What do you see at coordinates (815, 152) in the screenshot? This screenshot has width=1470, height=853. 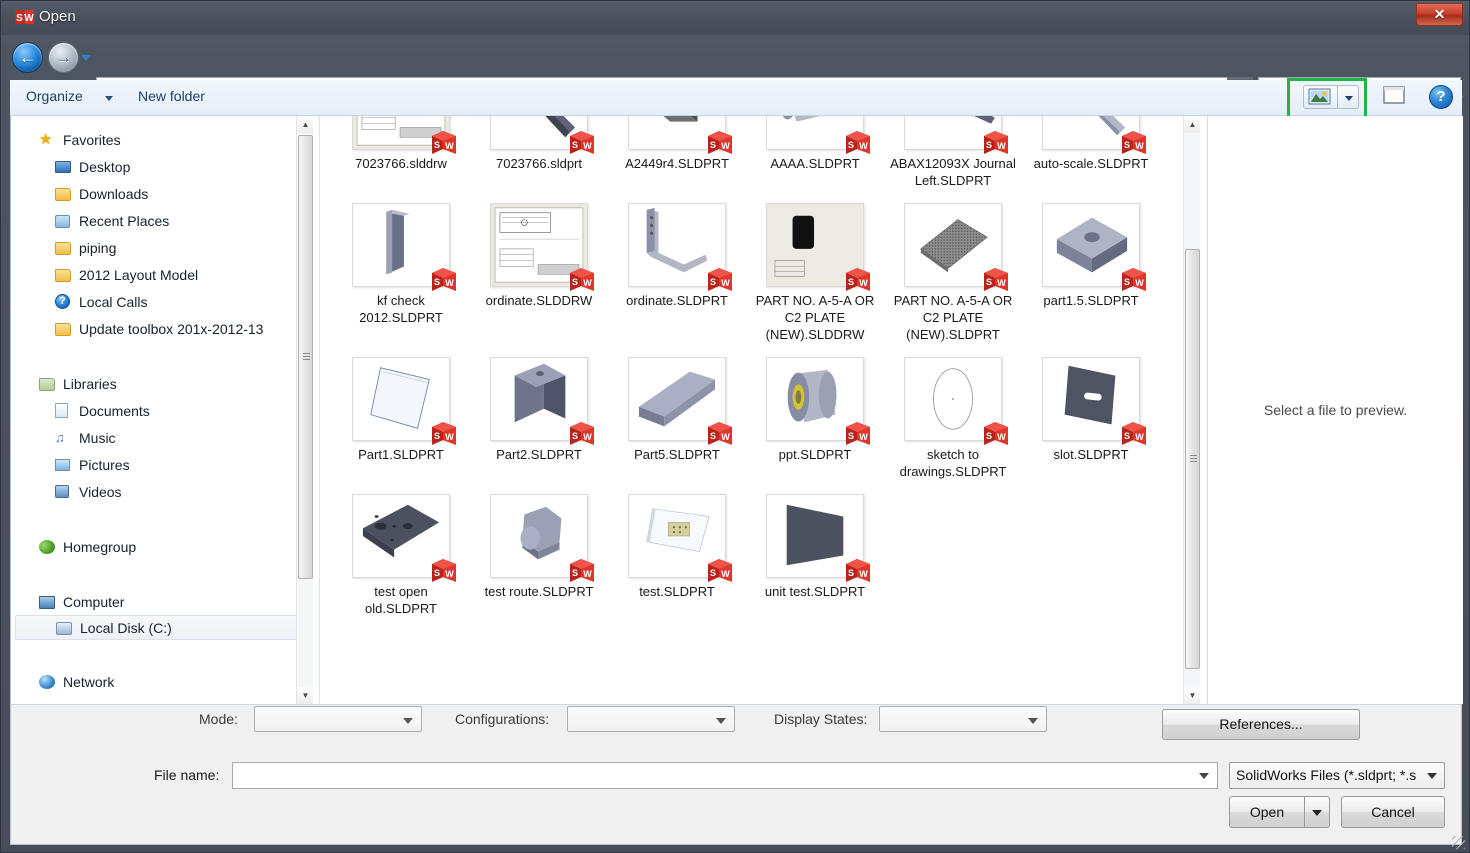 I see `file-item: S W AAAA.SLDPRT` at bounding box center [815, 152].